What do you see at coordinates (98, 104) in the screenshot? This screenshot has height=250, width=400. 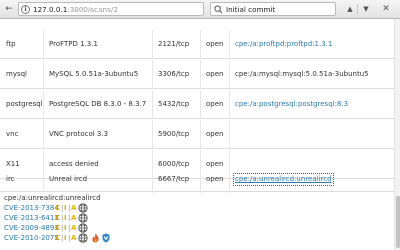 I see `service-product: PostgreSQL DB 8.3.0 - 8.3.7` at bounding box center [98, 104].